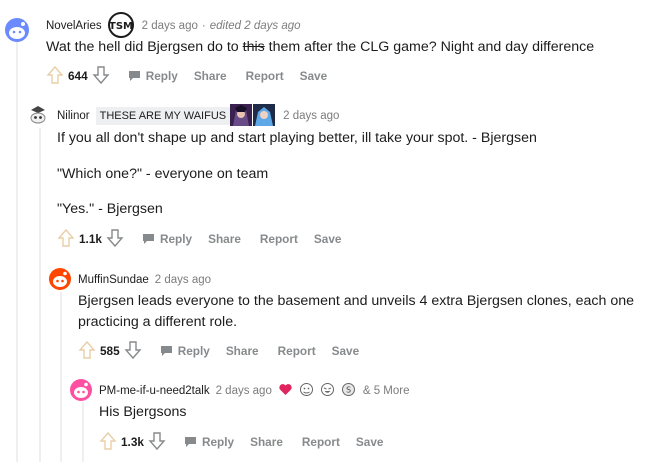  What do you see at coordinates (110, 351) in the screenshot?
I see `vote-score: 585` at bounding box center [110, 351].